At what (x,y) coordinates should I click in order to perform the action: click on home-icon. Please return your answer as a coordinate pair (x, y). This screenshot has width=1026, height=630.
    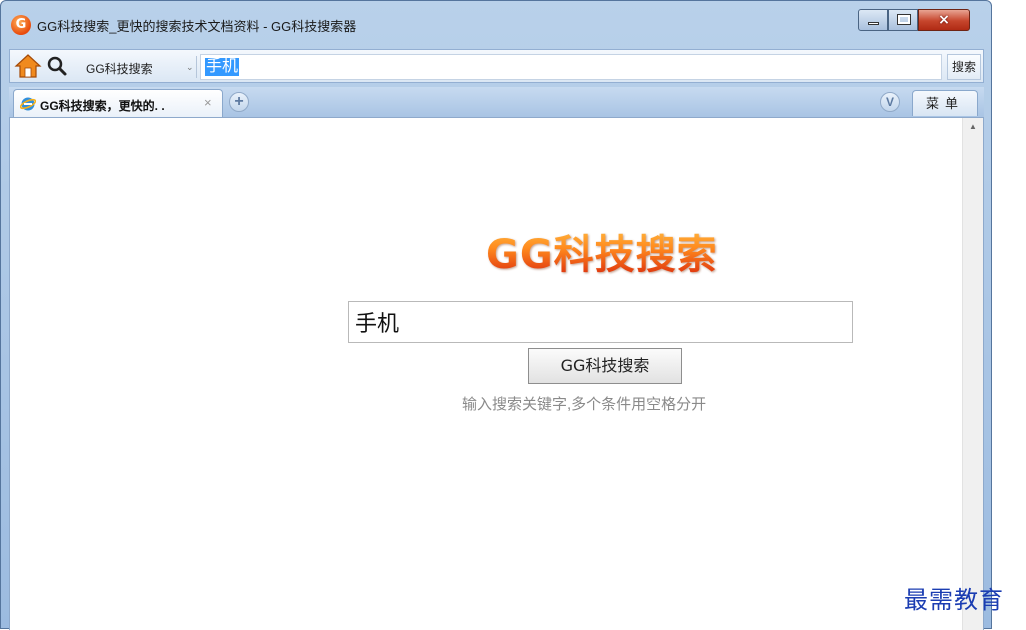
    Looking at the image, I should click on (28, 66).